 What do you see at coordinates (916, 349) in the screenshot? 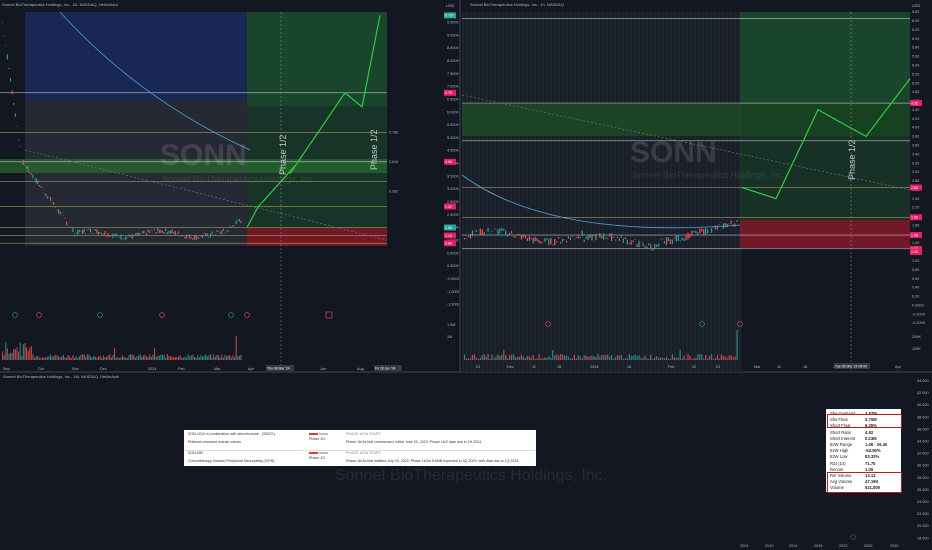
I see `tr-volume-axis-label: 100K` at bounding box center [916, 349].